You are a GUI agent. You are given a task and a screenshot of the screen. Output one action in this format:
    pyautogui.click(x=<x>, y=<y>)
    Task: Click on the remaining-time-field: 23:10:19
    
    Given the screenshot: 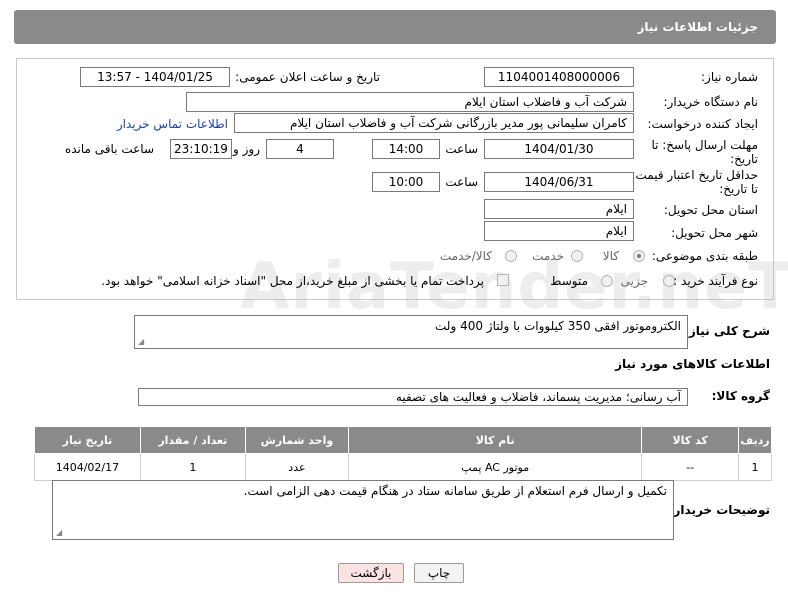 What is the action you would take?
    pyautogui.click(x=201, y=149)
    